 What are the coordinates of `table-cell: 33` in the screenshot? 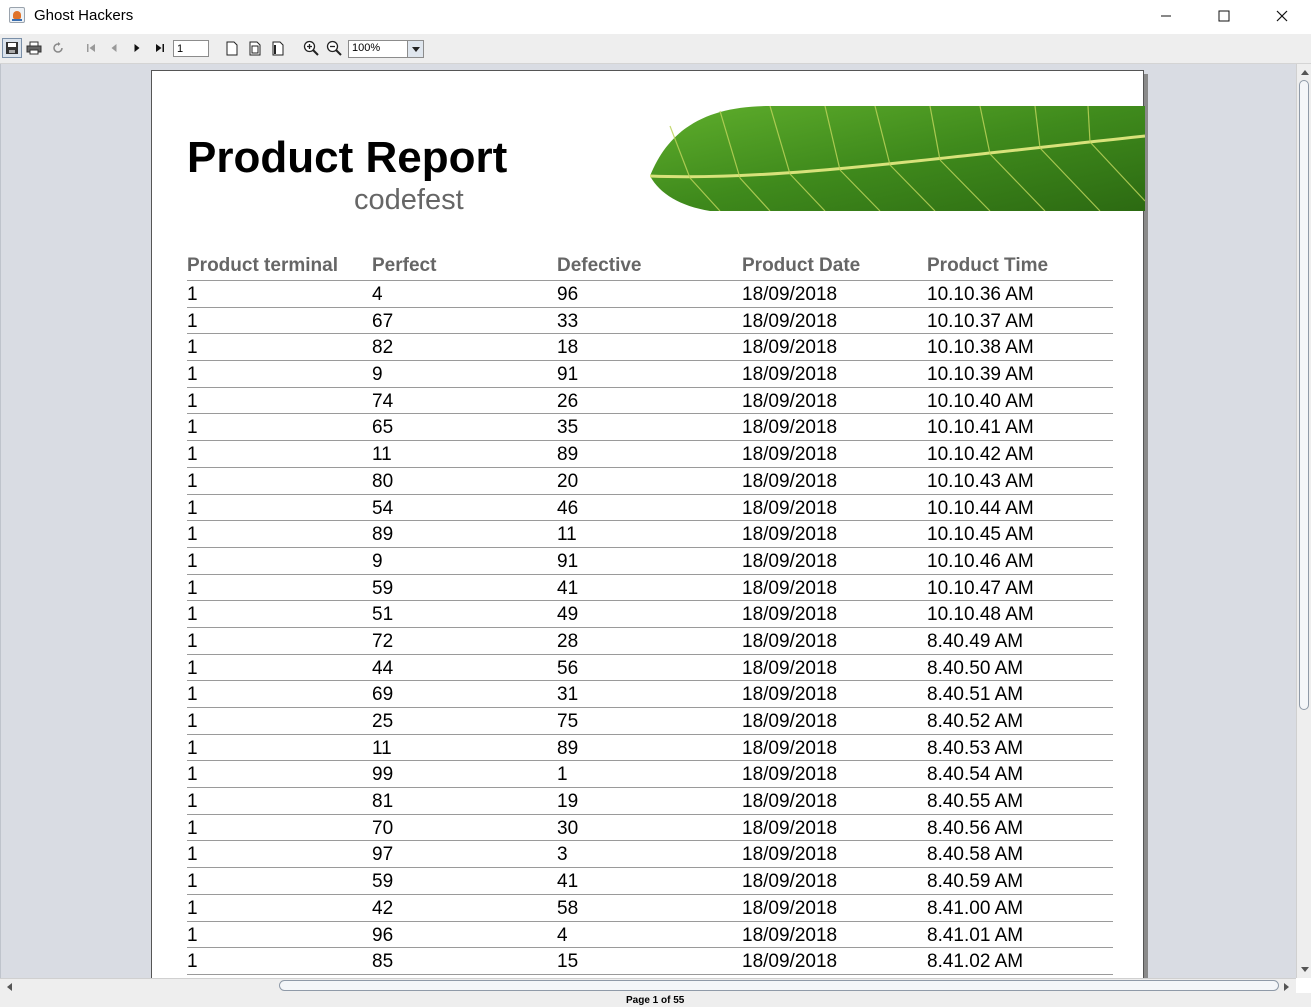 It's located at (568, 321).